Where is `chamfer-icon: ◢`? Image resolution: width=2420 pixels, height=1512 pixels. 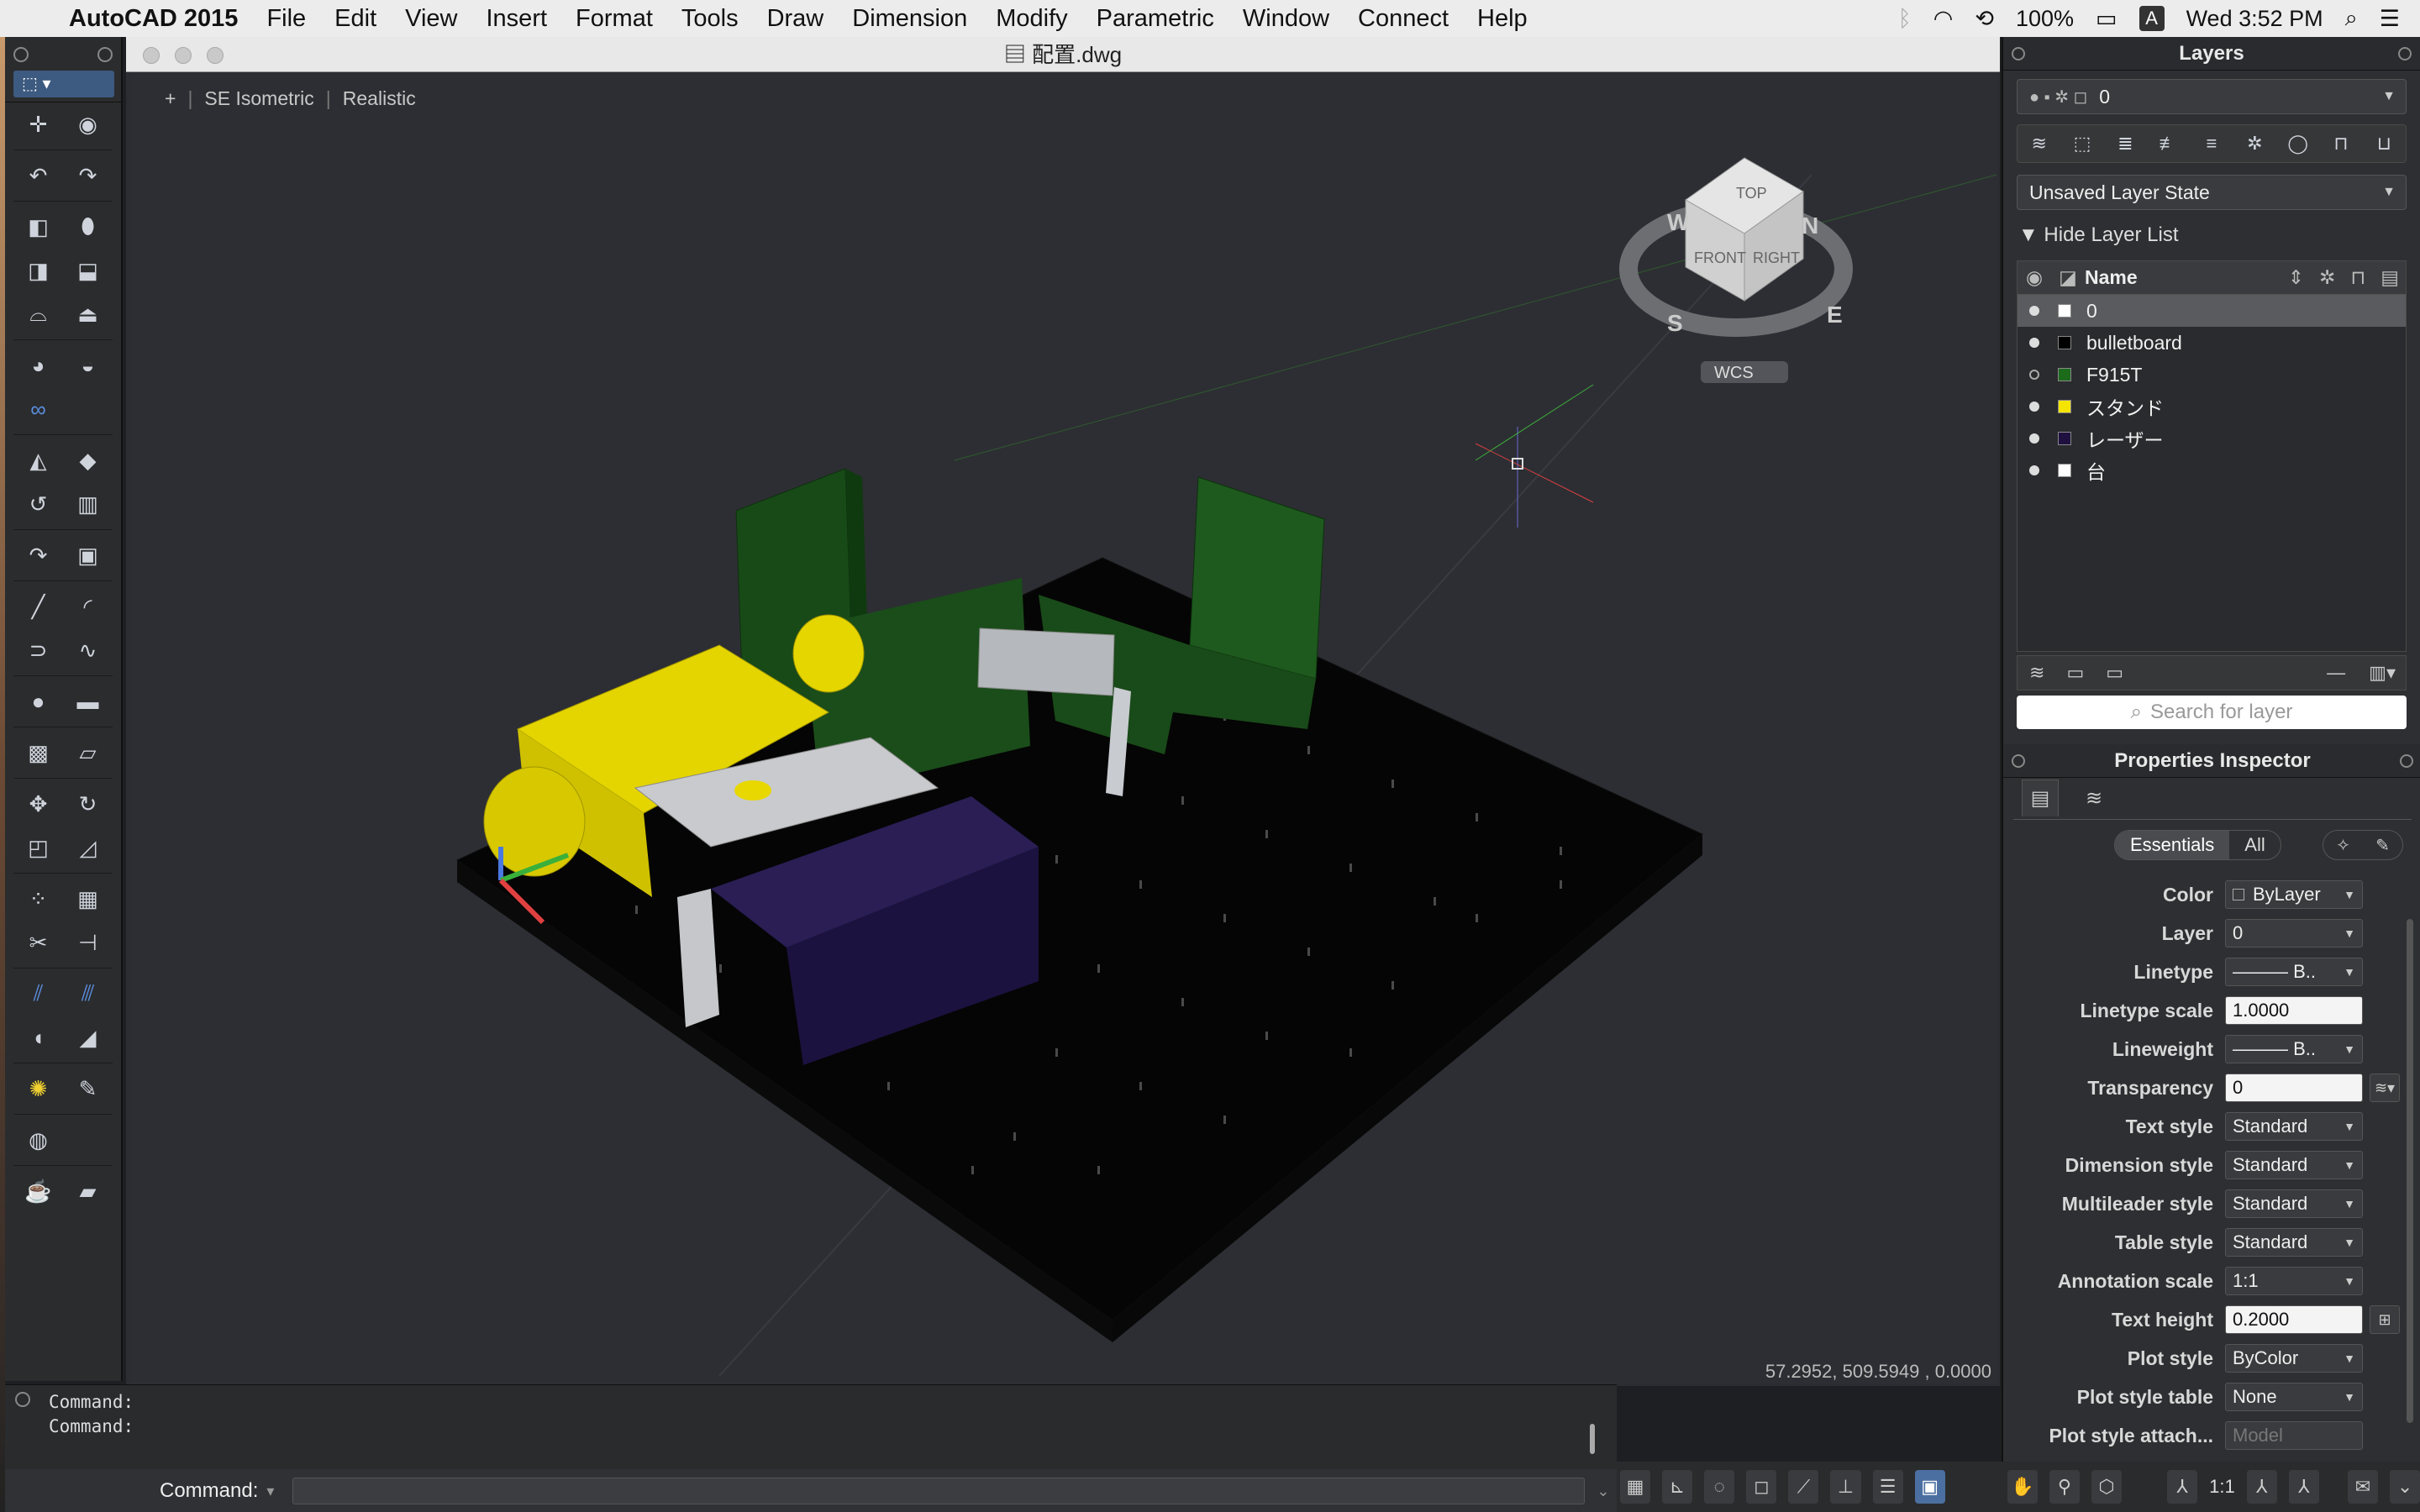
chamfer-icon: ◢ is located at coordinates (88, 1037).